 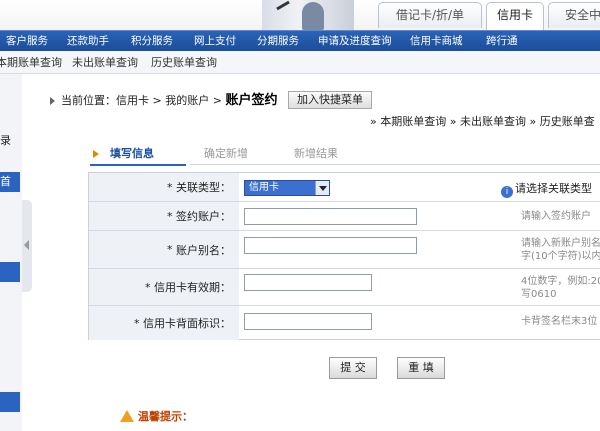 I want to click on alias-hint: 请输入新账户别名, so click(x=560, y=243).